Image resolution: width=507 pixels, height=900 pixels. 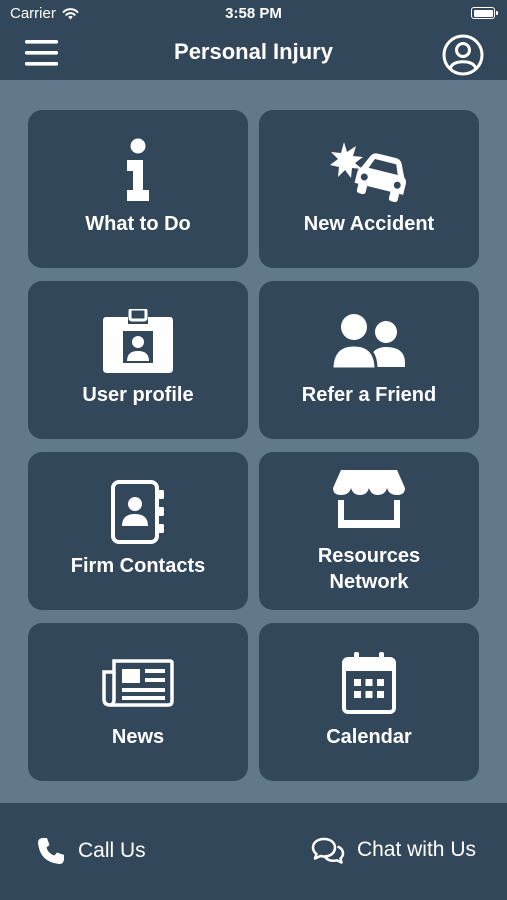 I want to click on tile-firm-contacts: Firm Contacts, so click(x=138, y=531).